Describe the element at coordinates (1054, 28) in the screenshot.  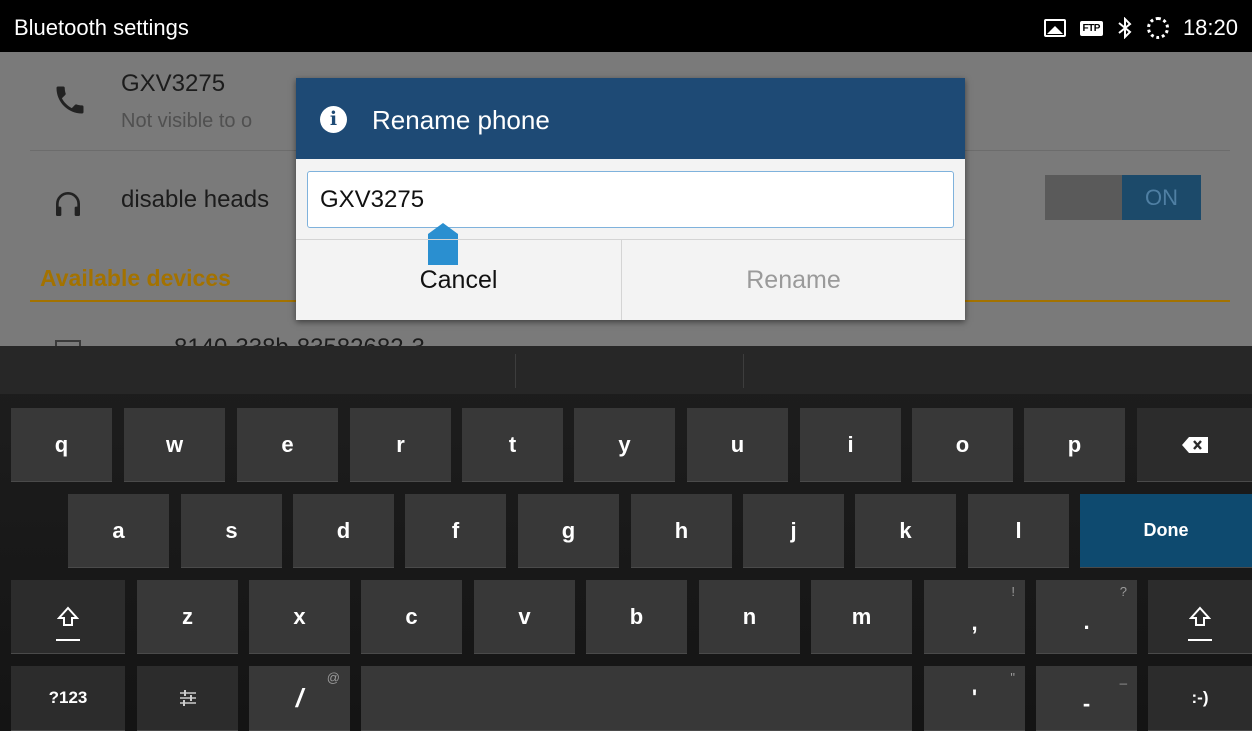
I see `picture-icon` at that location.